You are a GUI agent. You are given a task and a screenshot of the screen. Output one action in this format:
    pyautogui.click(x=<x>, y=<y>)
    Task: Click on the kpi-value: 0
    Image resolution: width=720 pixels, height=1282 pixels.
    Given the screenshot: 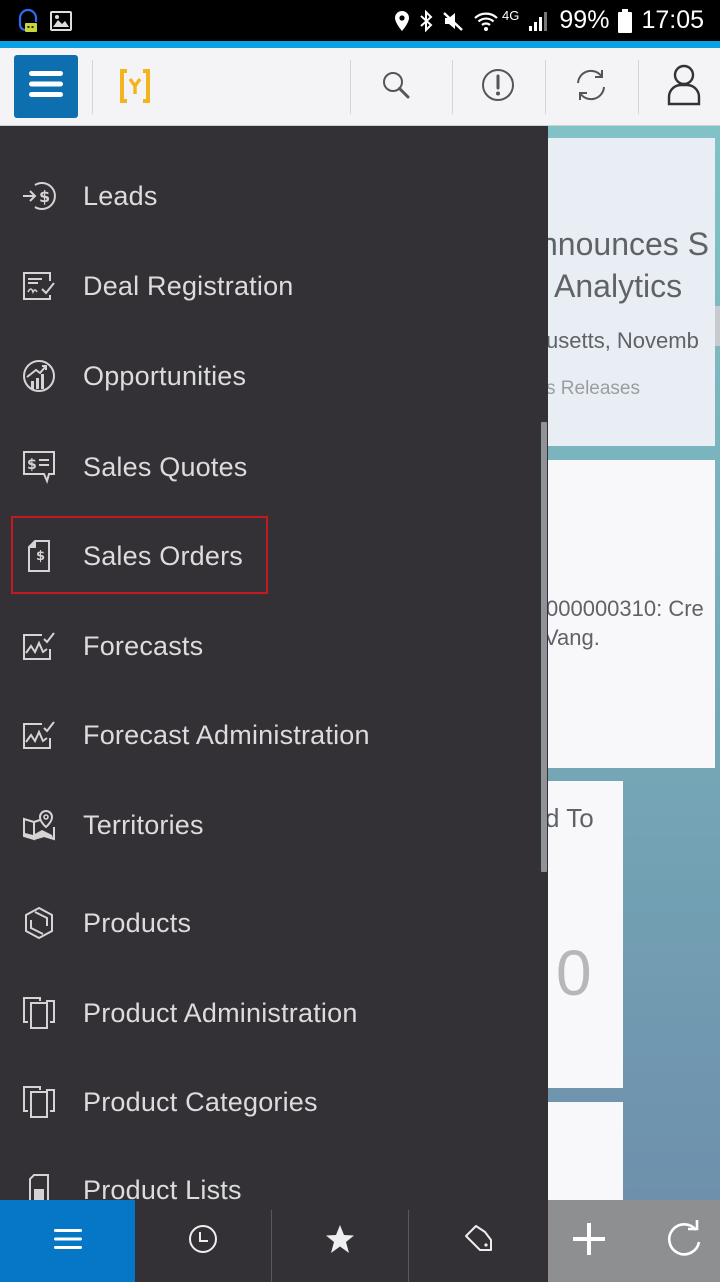 What is the action you would take?
    pyautogui.click(x=574, y=973)
    